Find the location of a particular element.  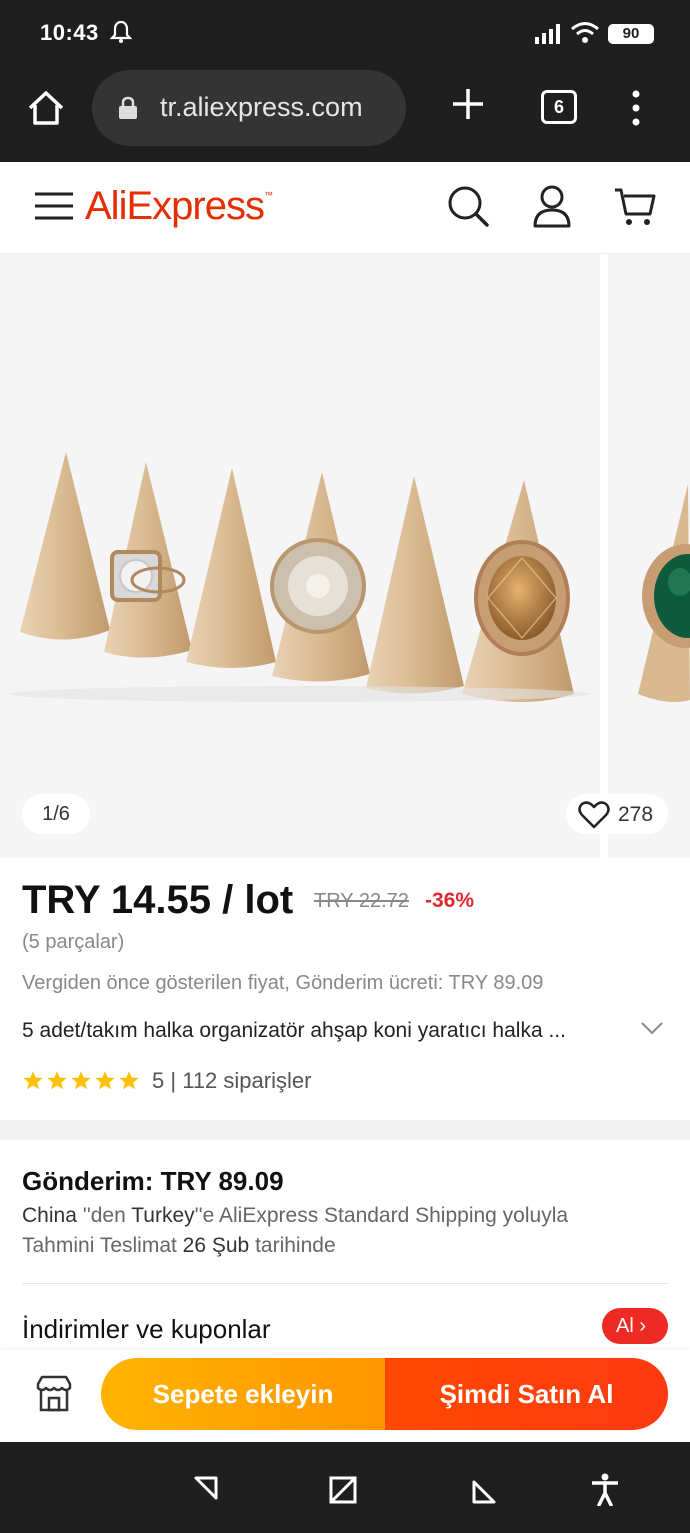

wifi-icon is located at coordinates (585, 35).